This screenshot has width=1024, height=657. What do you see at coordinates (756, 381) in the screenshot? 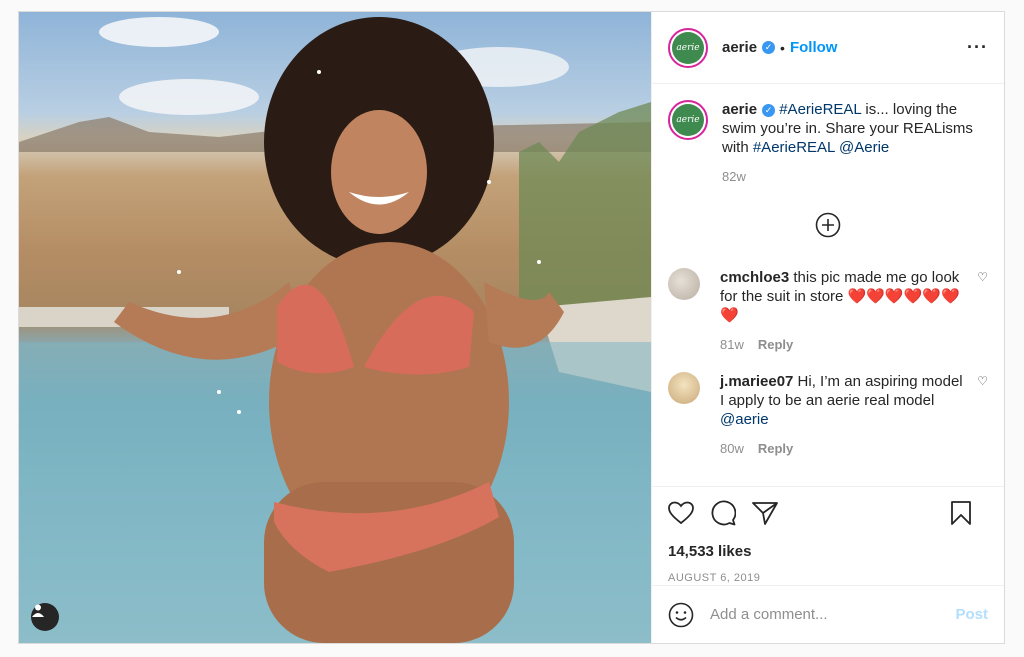
I see `comment-username: j.mariee07` at bounding box center [756, 381].